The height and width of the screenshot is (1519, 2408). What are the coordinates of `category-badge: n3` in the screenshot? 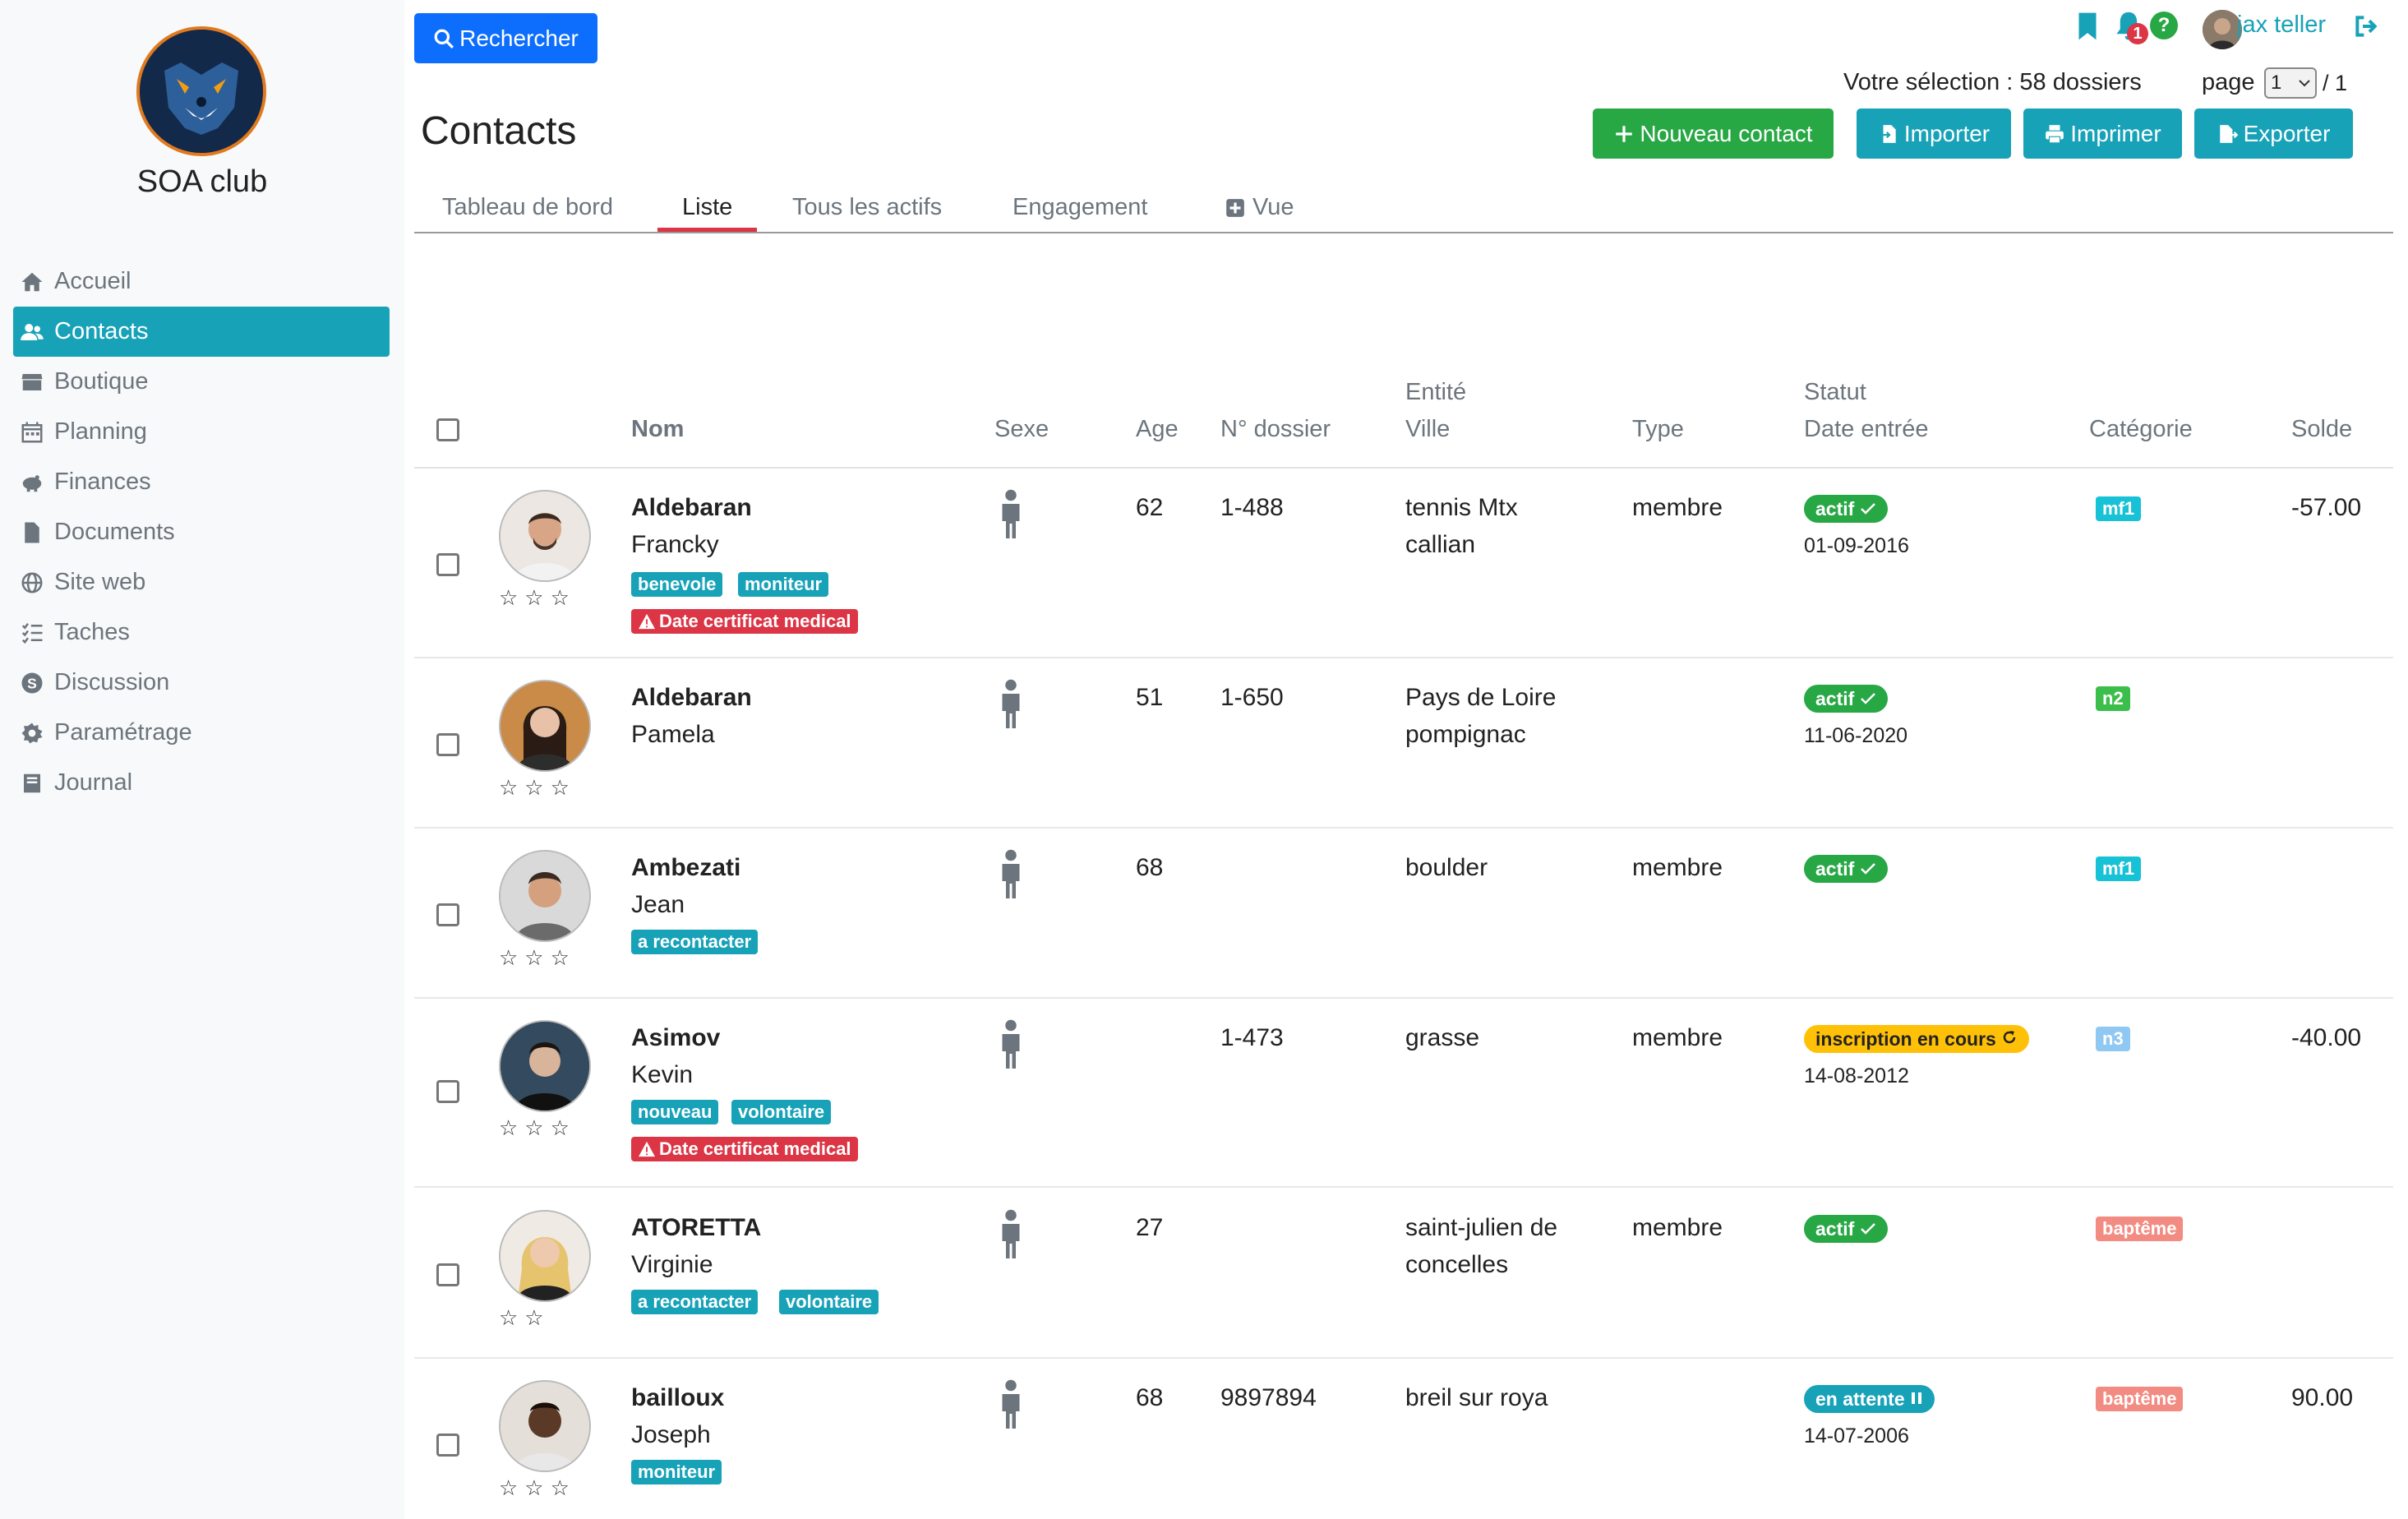 It's located at (2113, 1039).